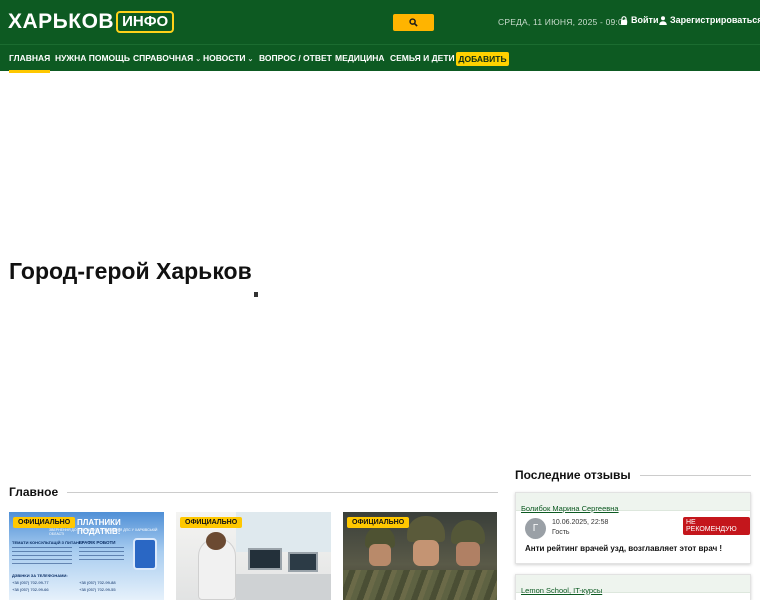  I want to click on loading-indicator, so click(256, 294).